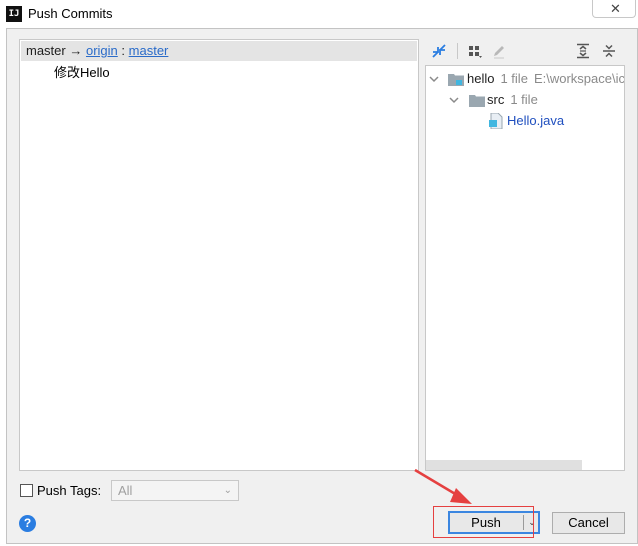 The height and width of the screenshot is (546, 638). What do you see at coordinates (439, 51) in the screenshot?
I see `expand-icon` at bounding box center [439, 51].